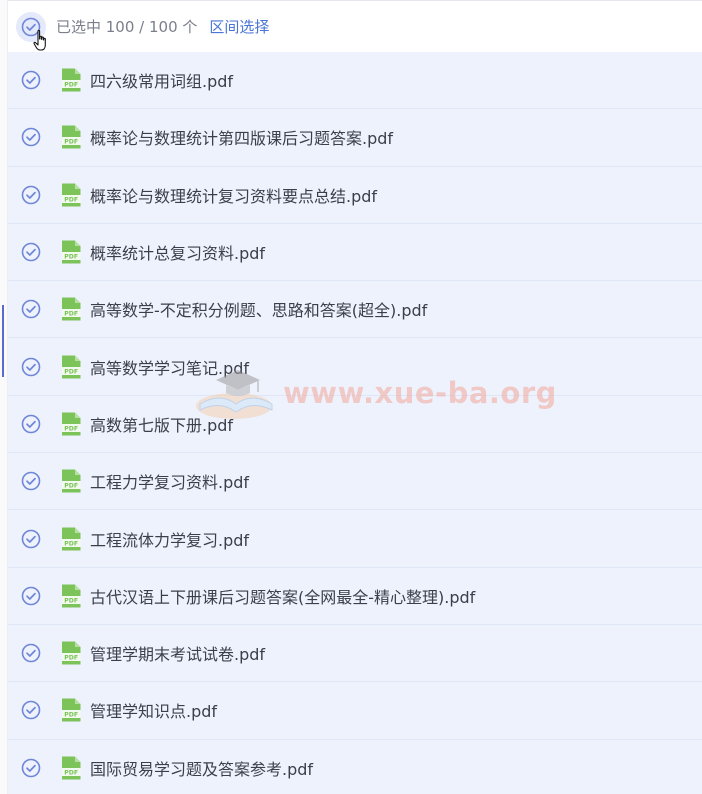 This screenshot has height=794, width=702. Describe the element at coordinates (154, 712) in the screenshot. I see `file-name: 管理学知识点.pdf` at that location.